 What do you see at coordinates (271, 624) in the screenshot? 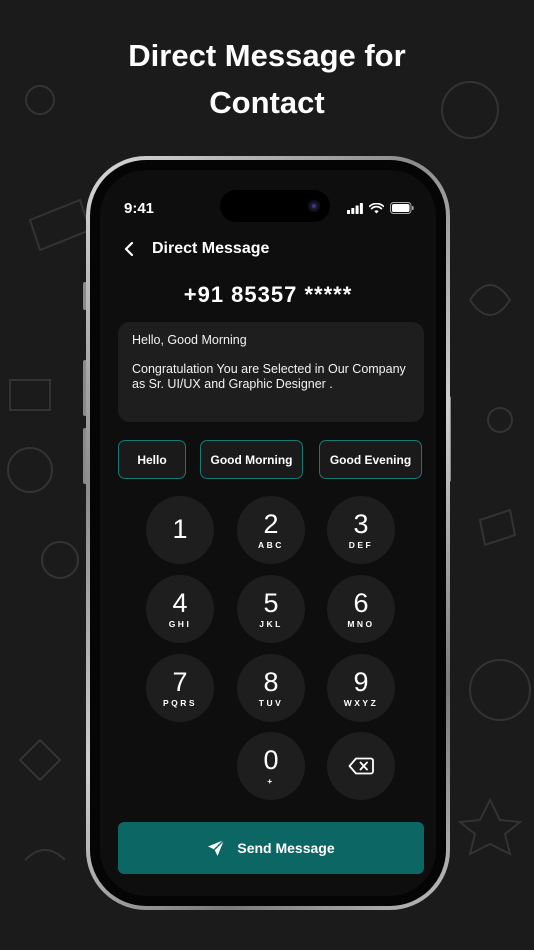
I see `key-letters: JKL` at bounding box center [271, 624].